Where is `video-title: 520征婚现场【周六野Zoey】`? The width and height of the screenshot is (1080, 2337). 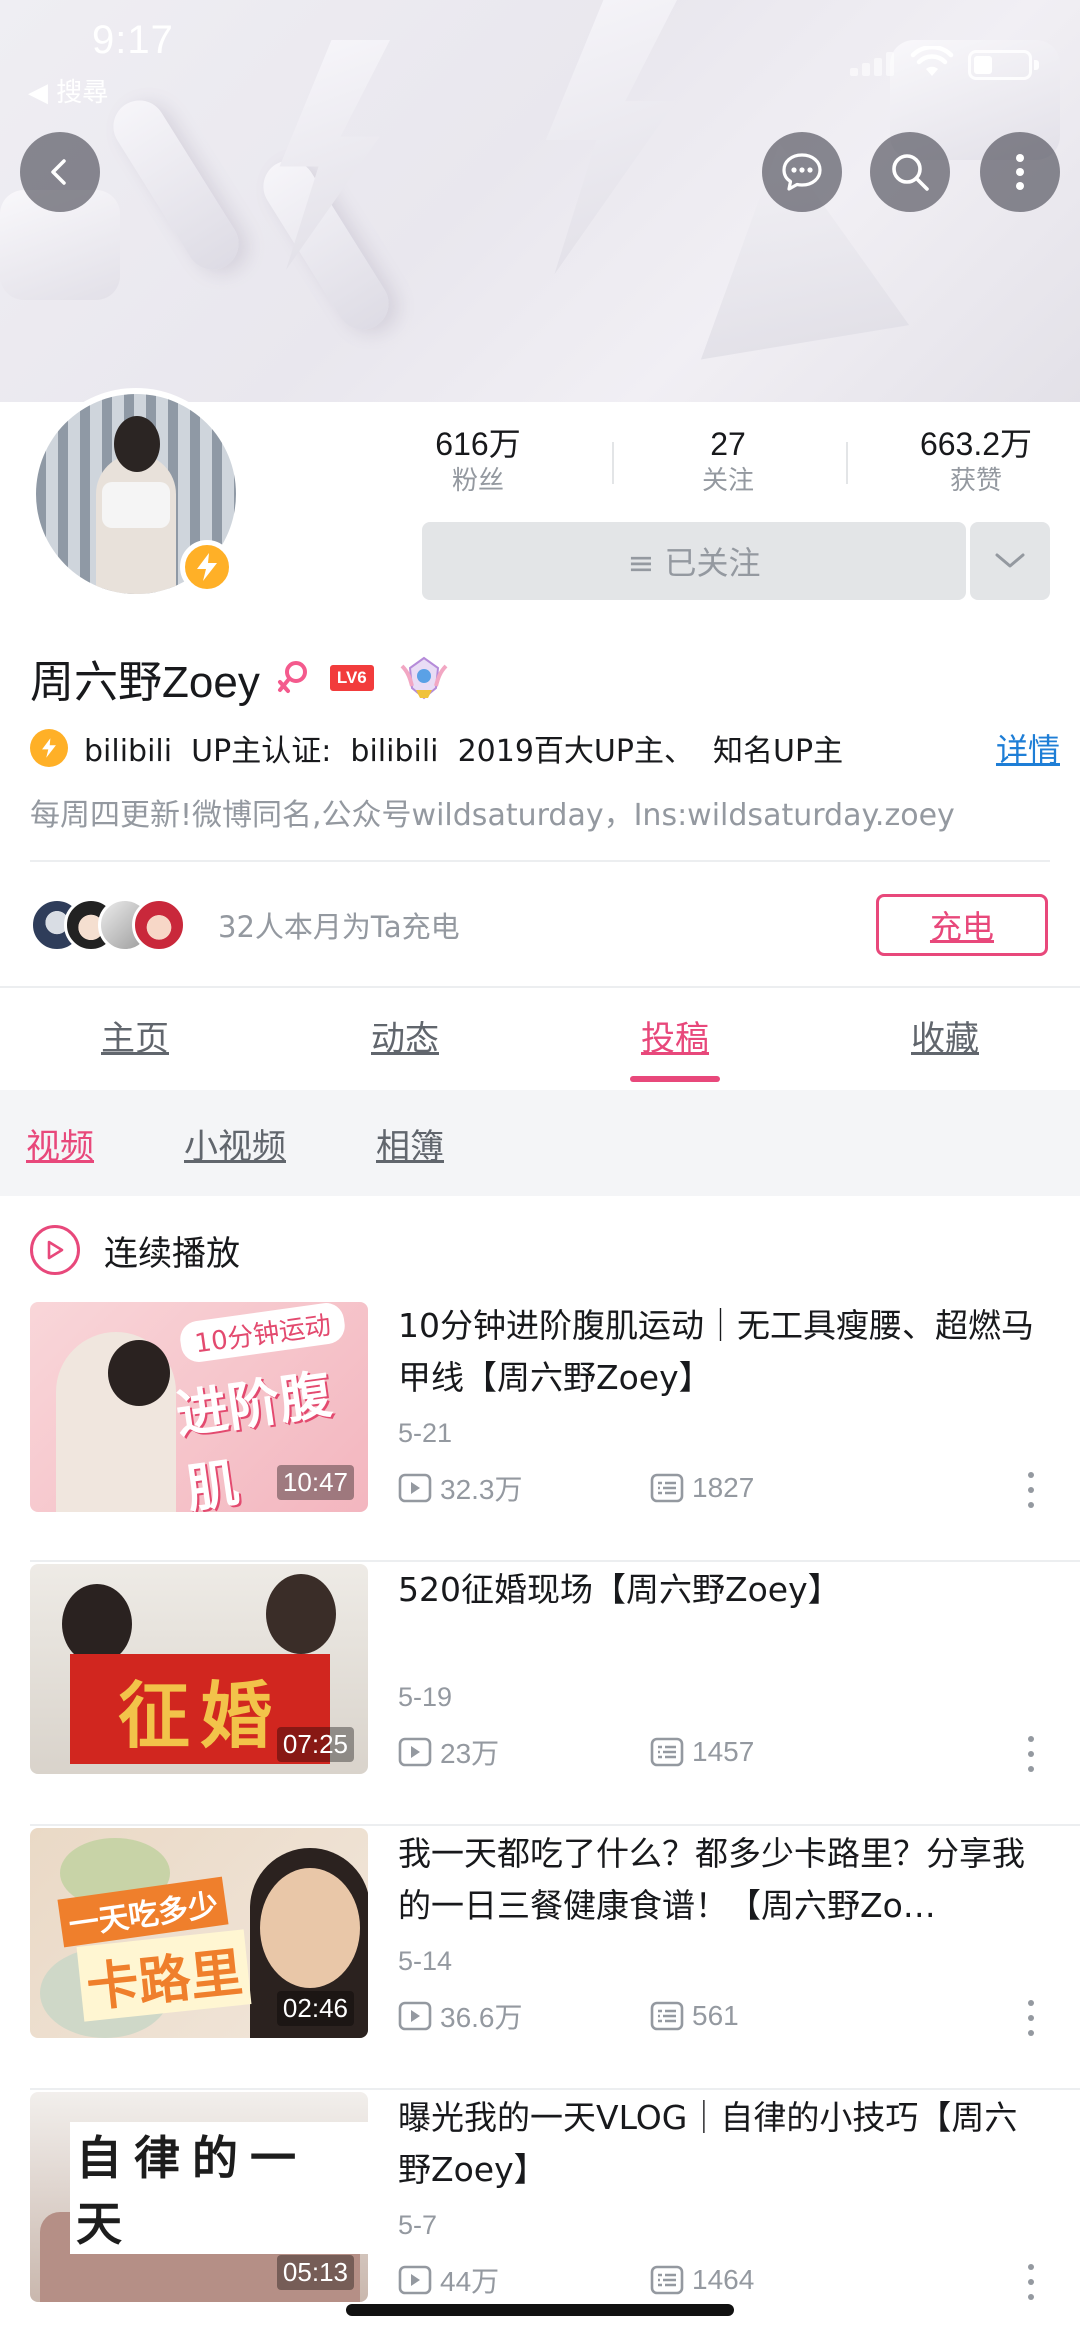
video-title: 520征婚现场【周六野Zoey】 is located at coordinates (718, 1590).